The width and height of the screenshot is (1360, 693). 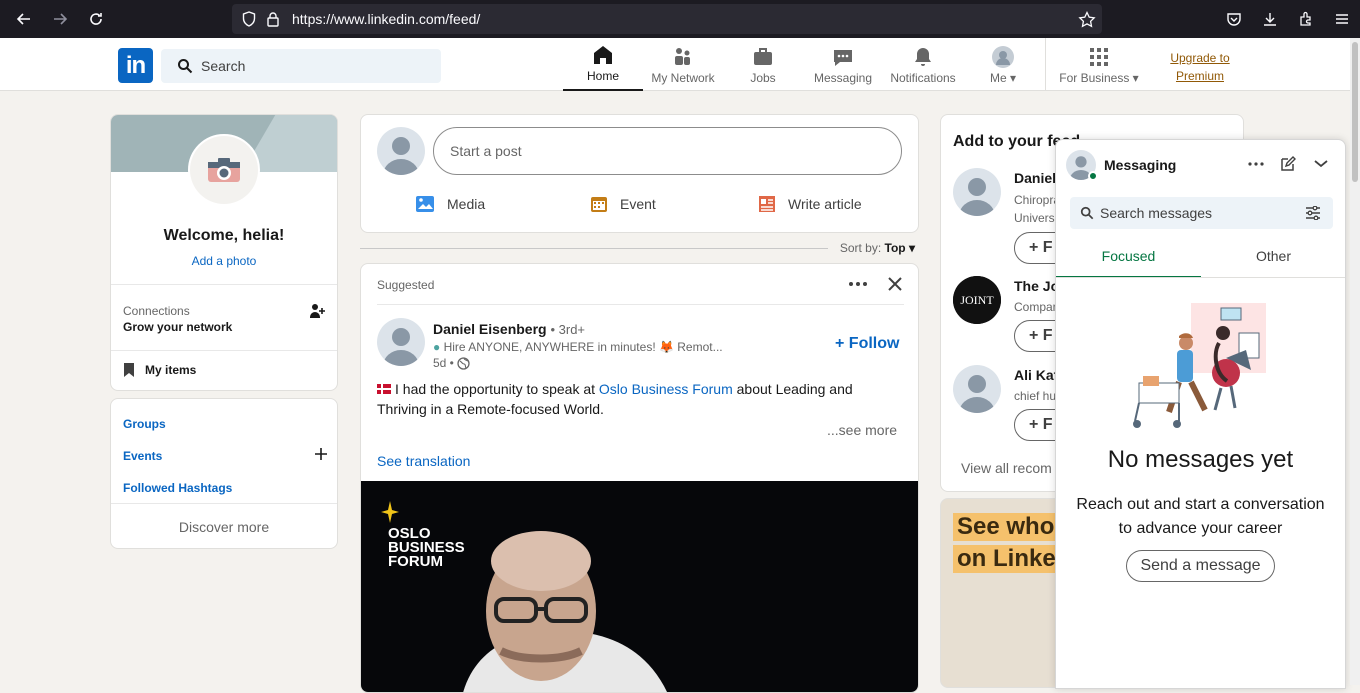 What do you see at coordinates (224, 527) in the screenshot?
I see `discover-more-button: Discover more` at bounding box center [224, 527].